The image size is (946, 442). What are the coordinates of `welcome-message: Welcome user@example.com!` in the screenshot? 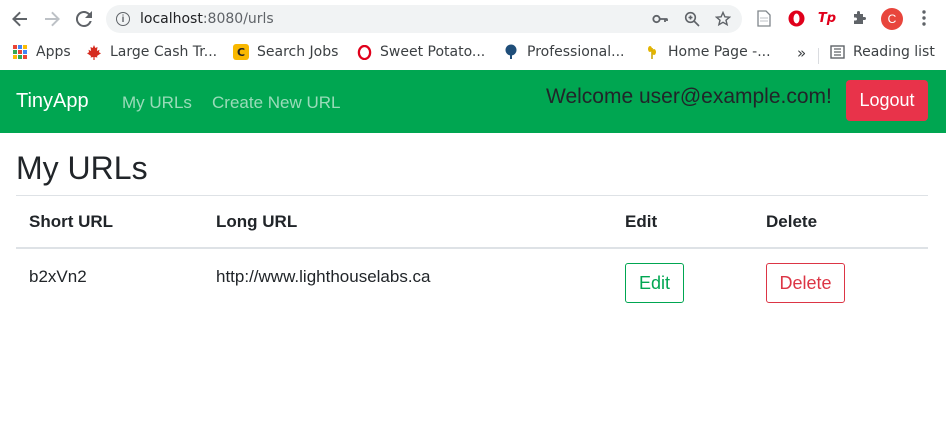 It's located at (689, 96).